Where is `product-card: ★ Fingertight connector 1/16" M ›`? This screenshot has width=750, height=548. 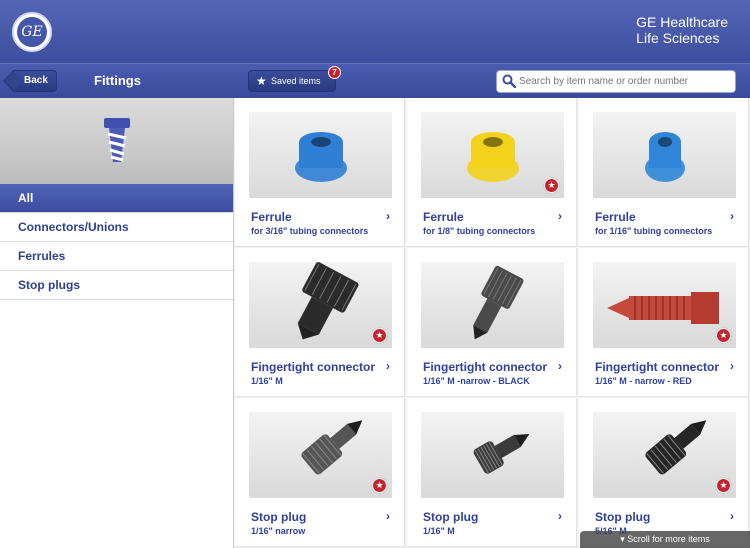 product-card: ★ Fingertight connector 1/16" M › is located at coordinates (320, 322).